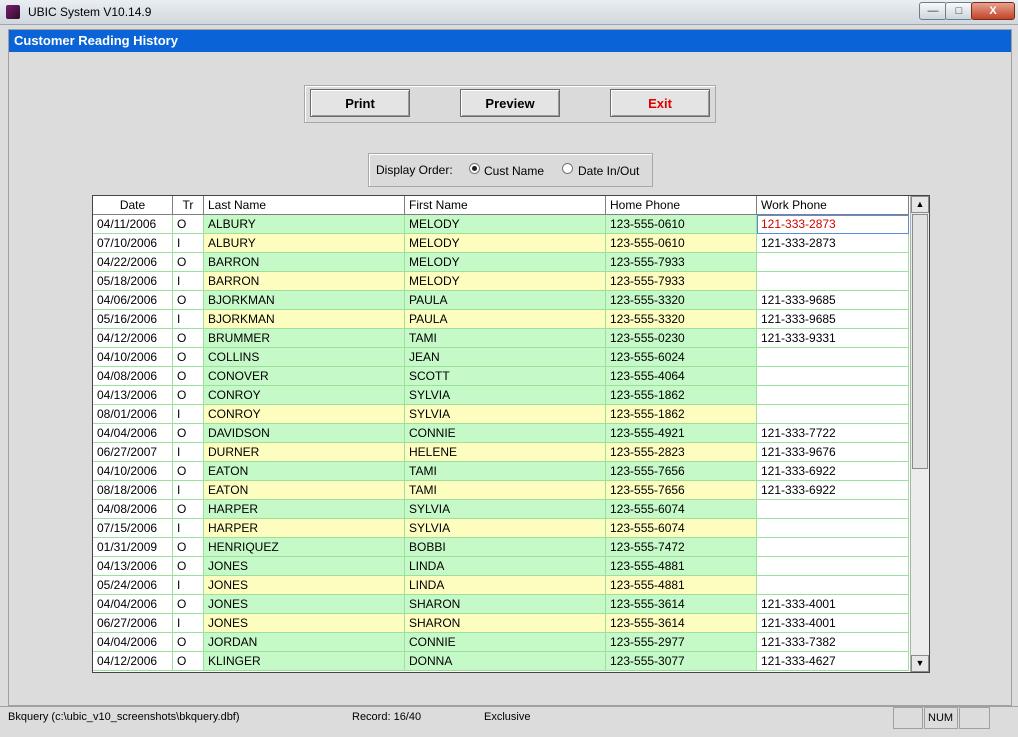 The height and width of the screenshot is (737, 1018). What do you see at coordinates (474, 168) in the screenshot?
I see `radio-cust-name` at bounding box center [474, 168].